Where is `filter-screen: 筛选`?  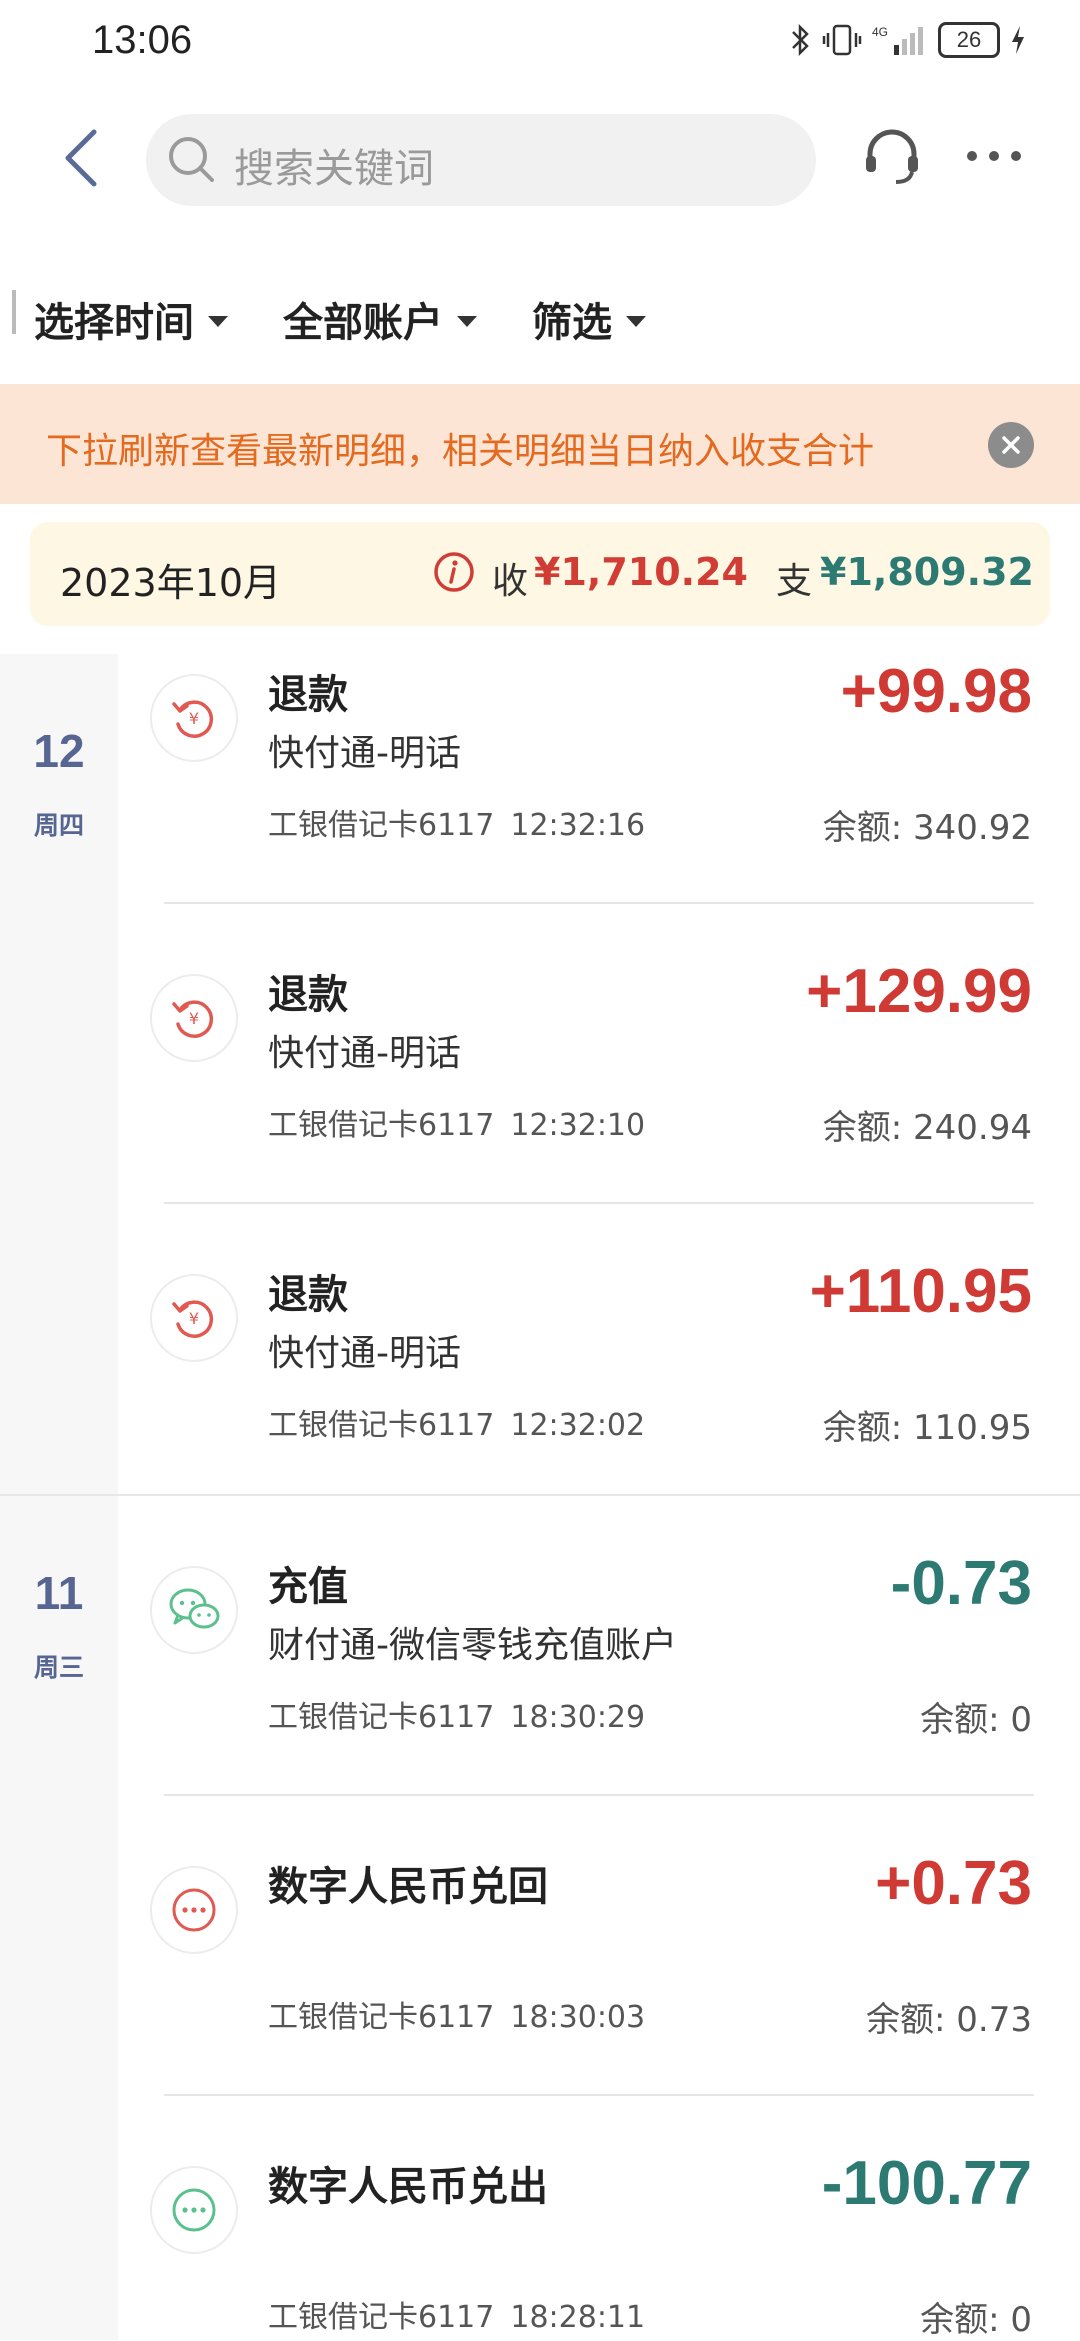
filter-screen: 筛选 is located at coordinates (589, 319).